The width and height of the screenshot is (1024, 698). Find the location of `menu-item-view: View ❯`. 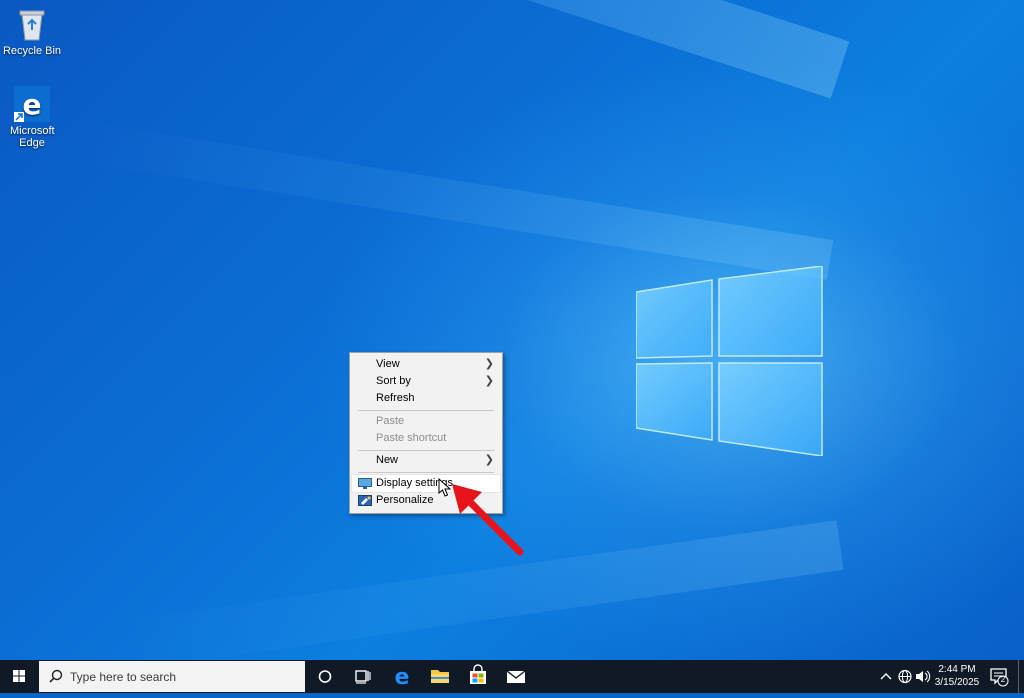

menu-item-view: View ❯ is located at coordinates (426, 364).